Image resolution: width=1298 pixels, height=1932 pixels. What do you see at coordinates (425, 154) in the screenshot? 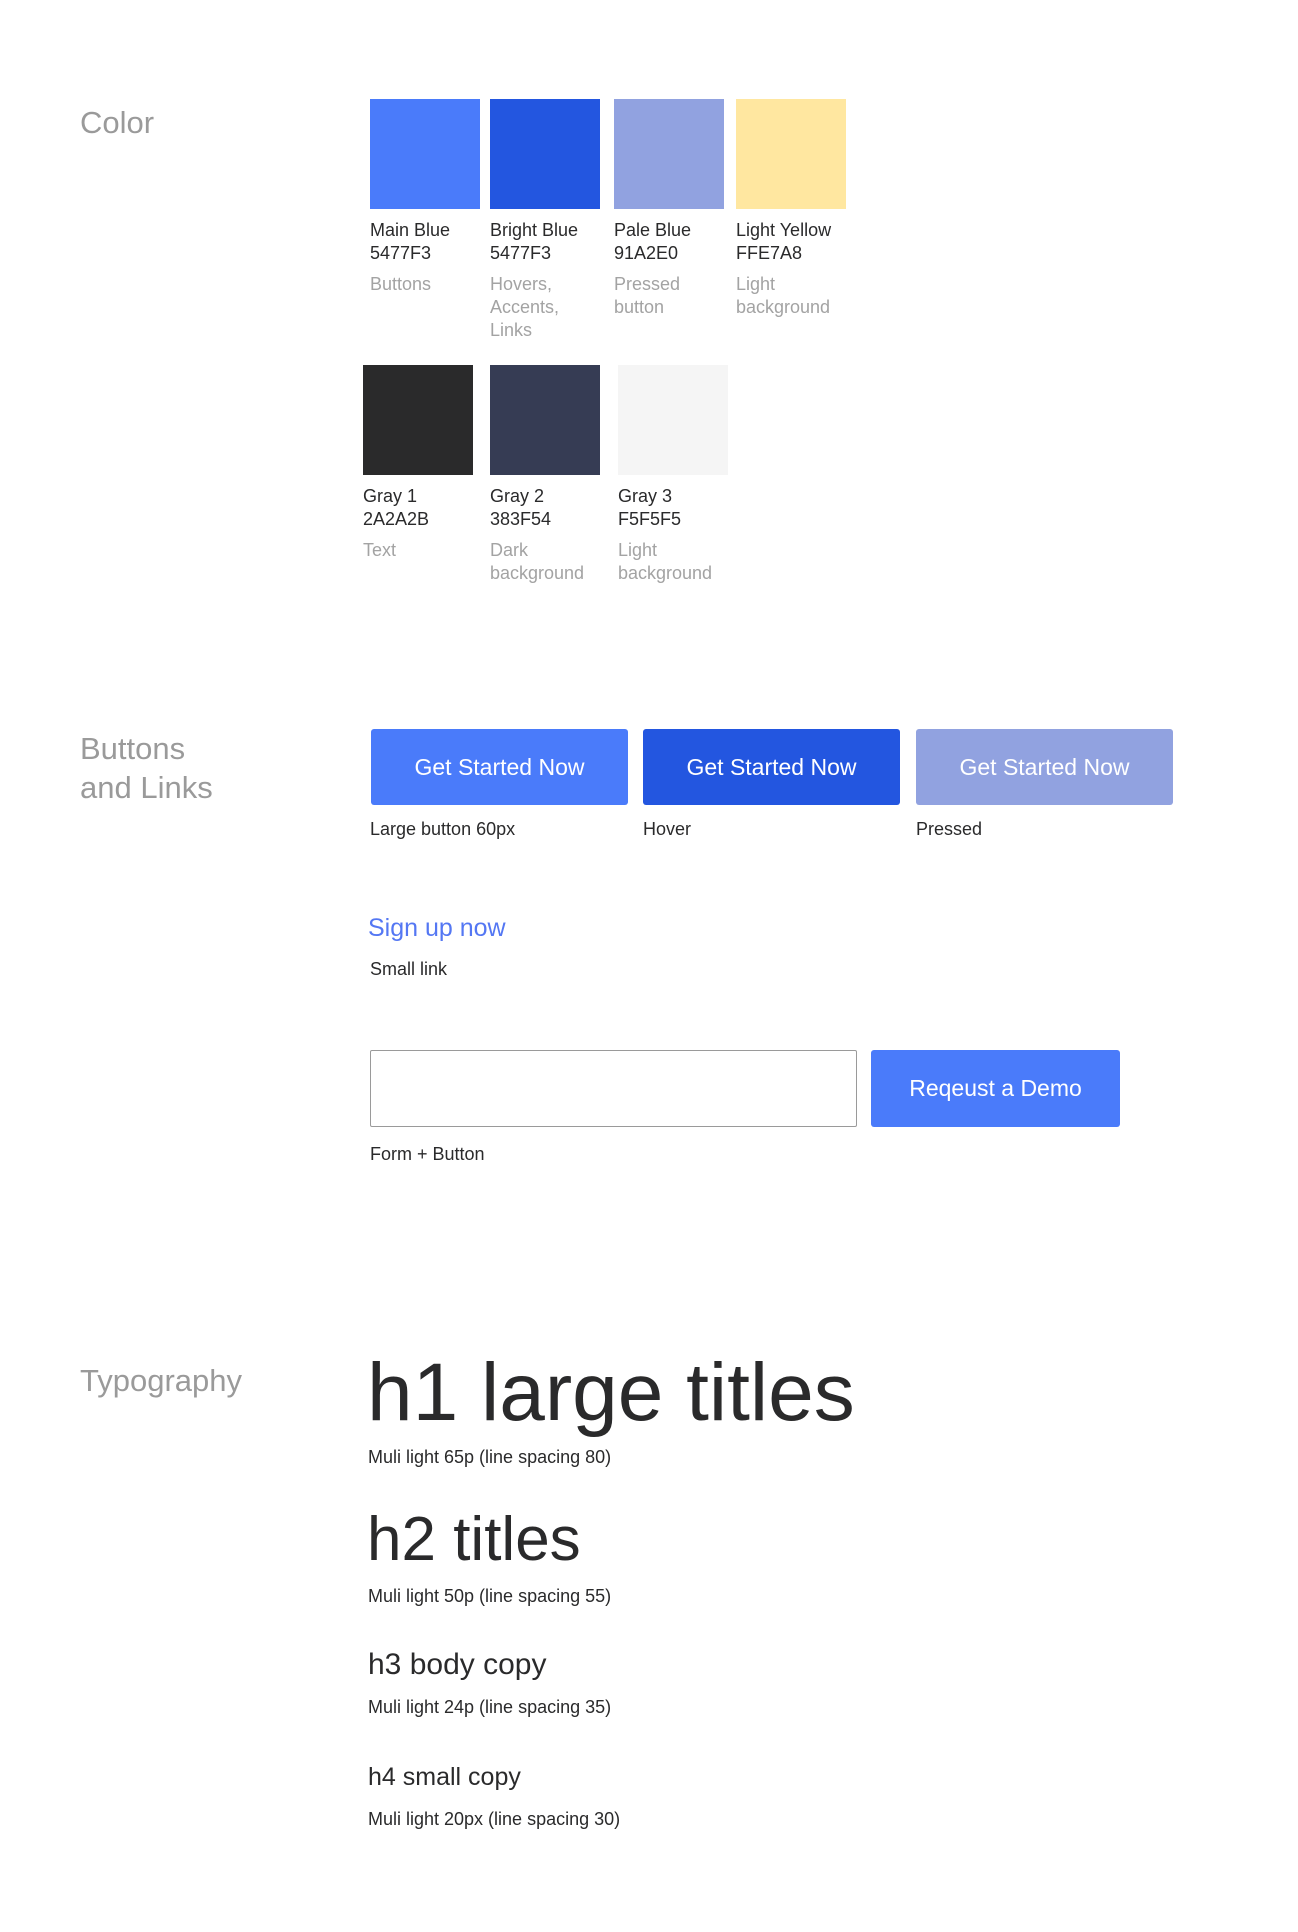
I see `swatch-box-main-blue` at bounding box center [425, 154].